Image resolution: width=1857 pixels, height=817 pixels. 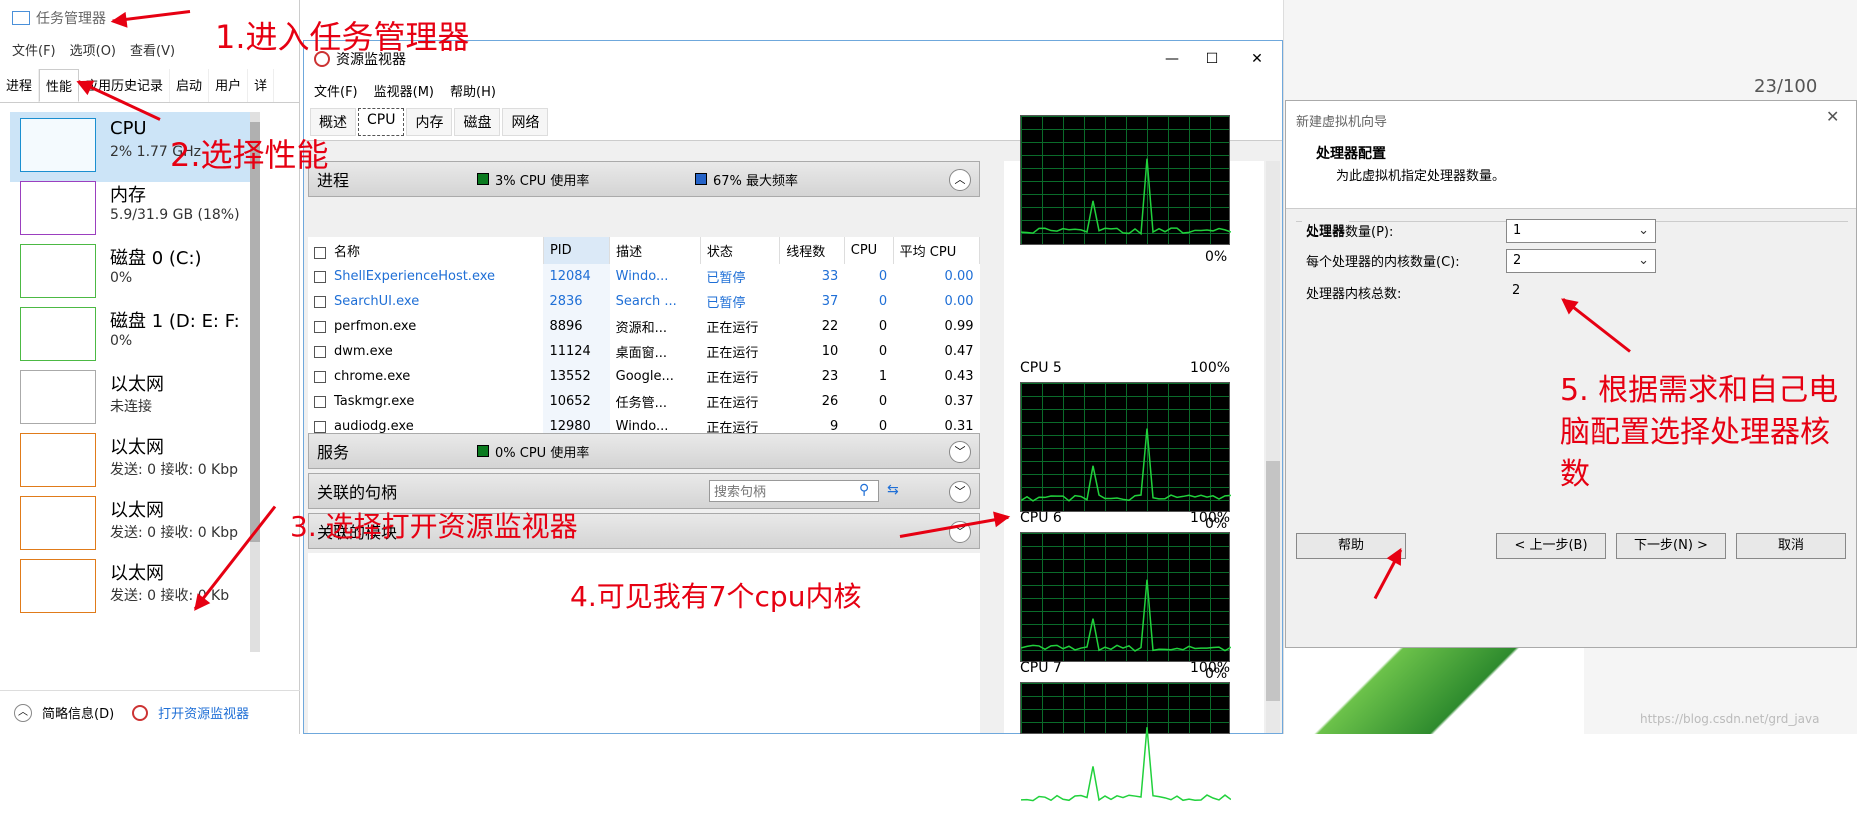 What do you see at coordinates (1341, 120) in the screenshot?
I see `wizard-title: 新建虚拟机向导` at bounding box center [1341, 120].